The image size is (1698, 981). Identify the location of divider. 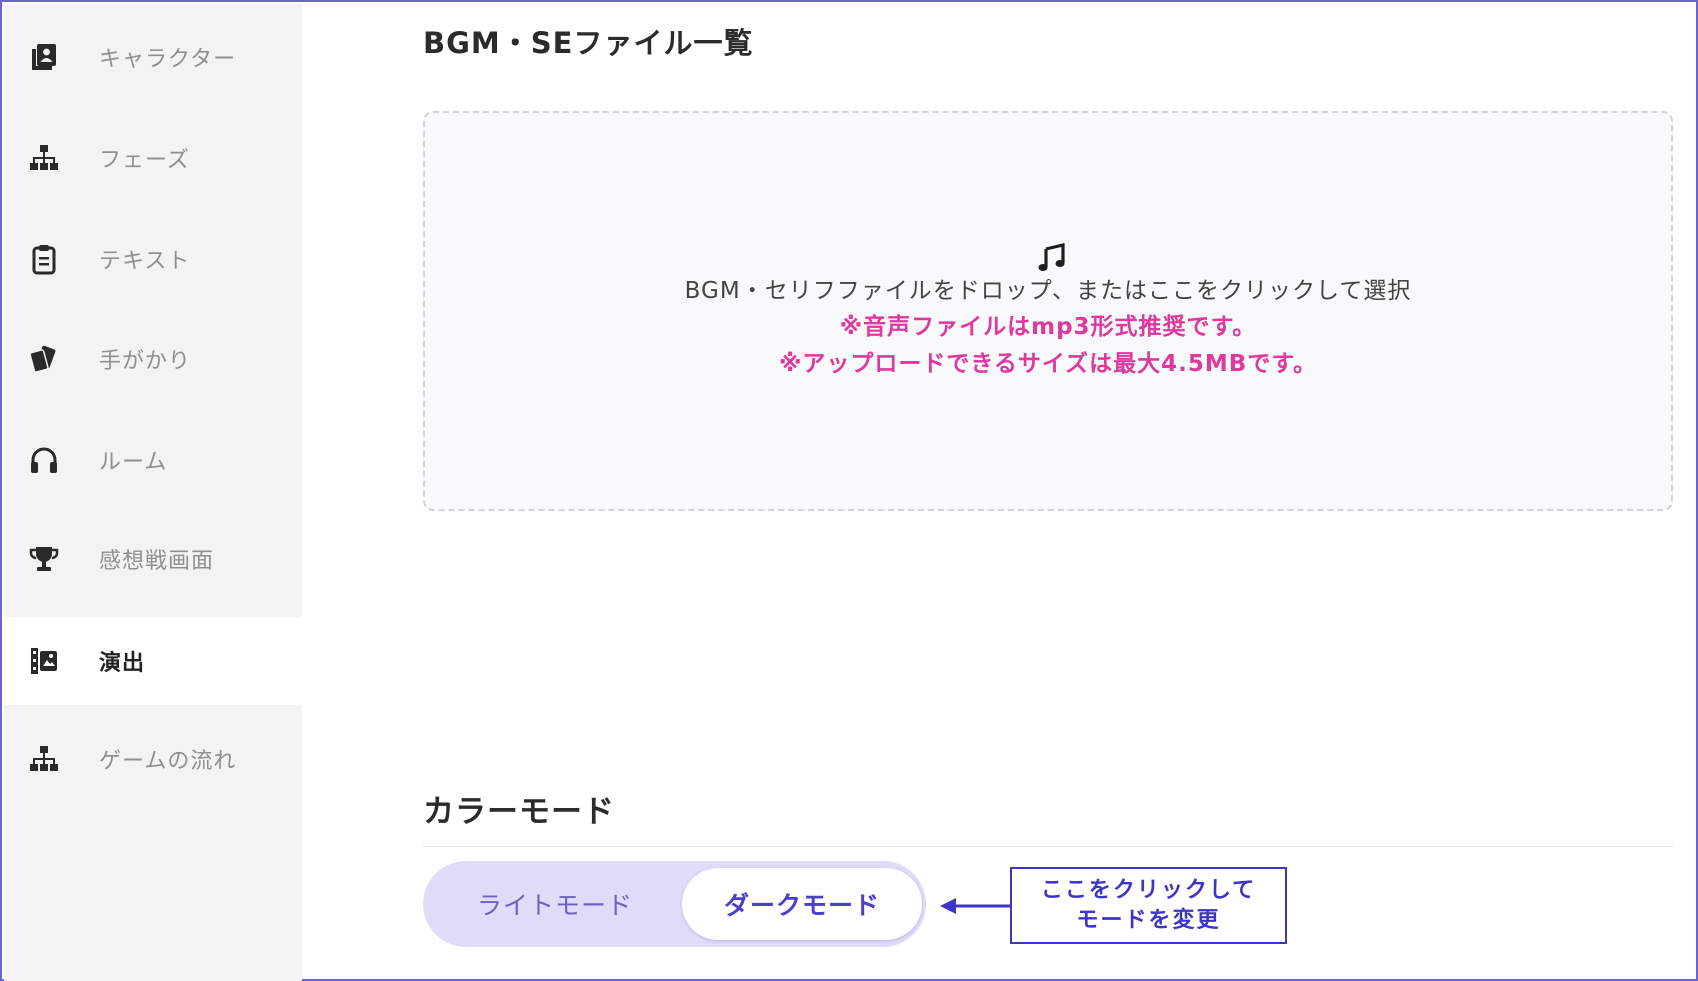
(1048, 846).